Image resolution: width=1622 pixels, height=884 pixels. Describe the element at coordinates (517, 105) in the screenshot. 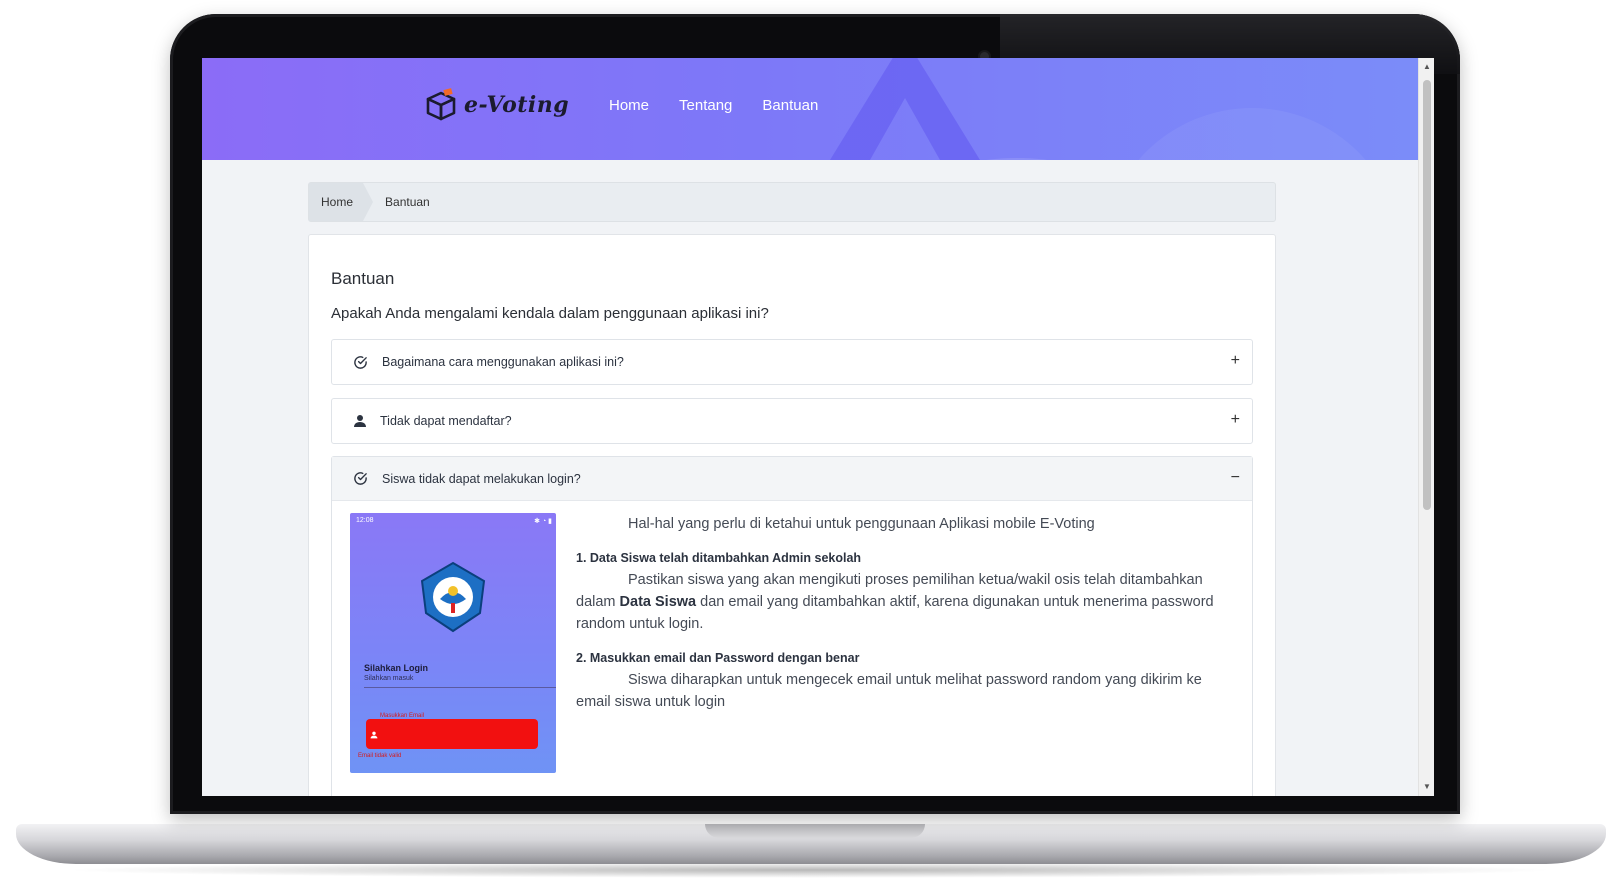

I see `brand-logo-text: e-Voting` at that location.